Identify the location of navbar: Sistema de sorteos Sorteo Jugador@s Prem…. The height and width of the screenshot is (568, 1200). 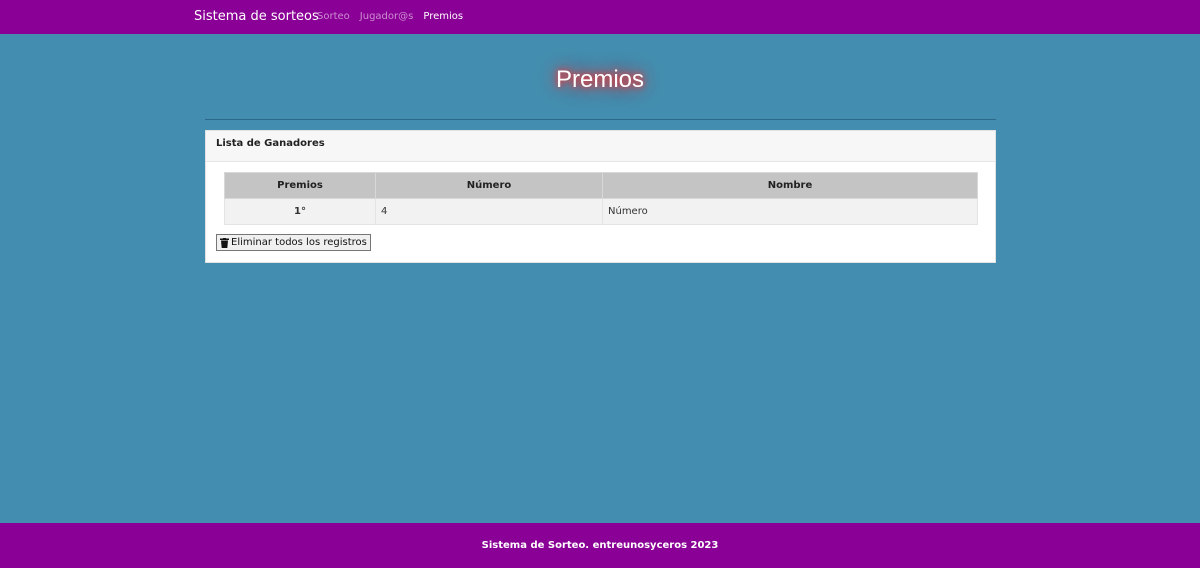
(600, 17).